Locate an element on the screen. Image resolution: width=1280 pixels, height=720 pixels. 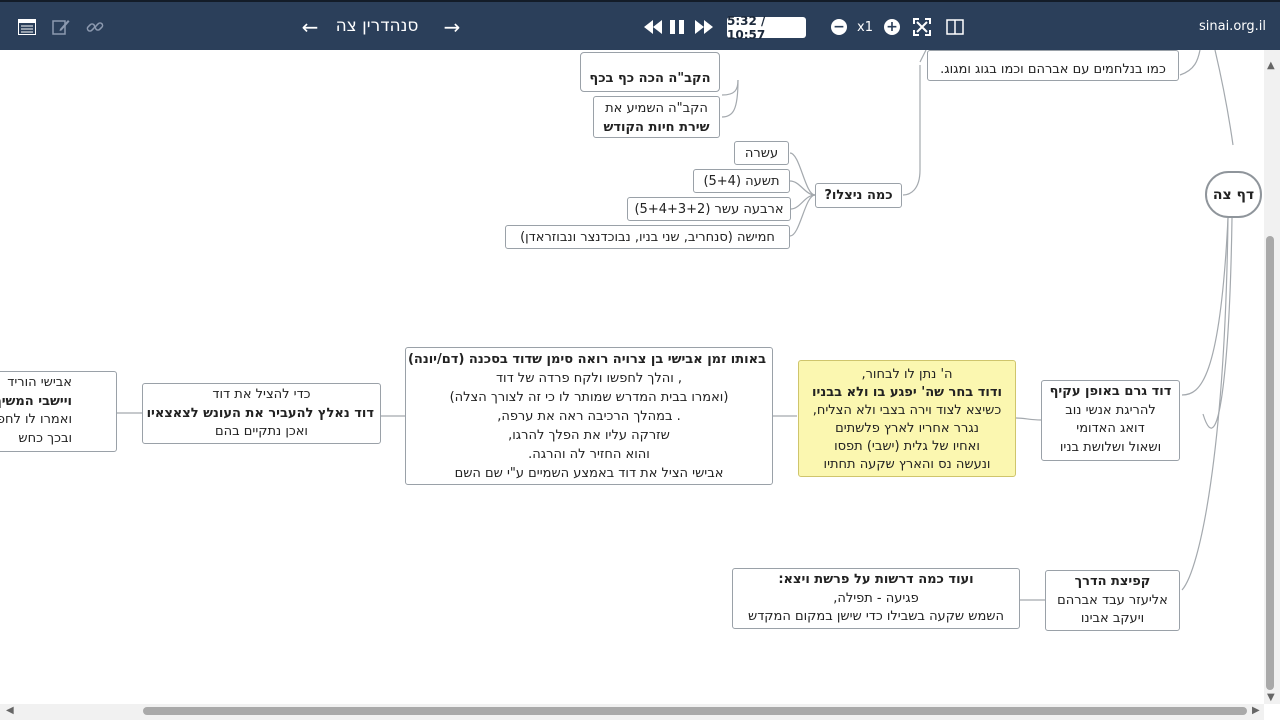
node-text: ואכן נתקיים בהם is located at coordinates (261, 431).